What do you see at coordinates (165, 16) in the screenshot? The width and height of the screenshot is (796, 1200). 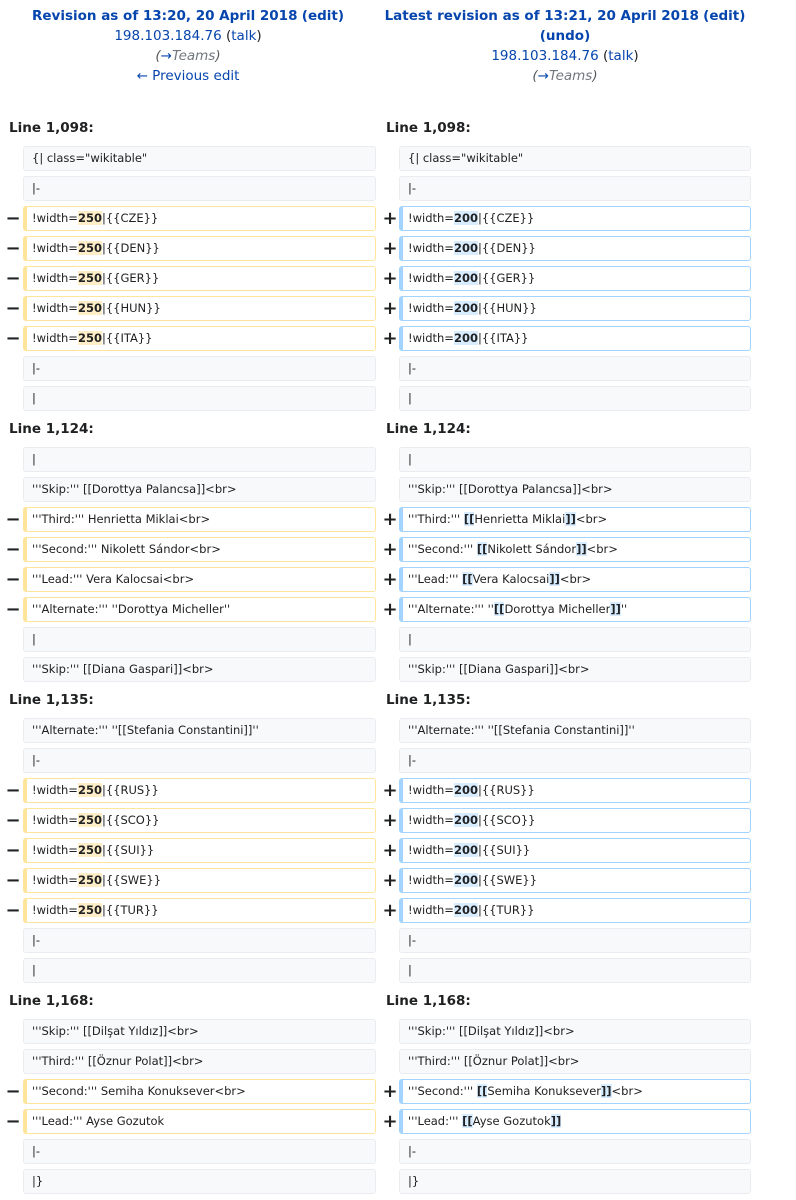 I see `old-revision-title: Revision as of 13:20, 20 April 2018` at bounding box center [165, 16].